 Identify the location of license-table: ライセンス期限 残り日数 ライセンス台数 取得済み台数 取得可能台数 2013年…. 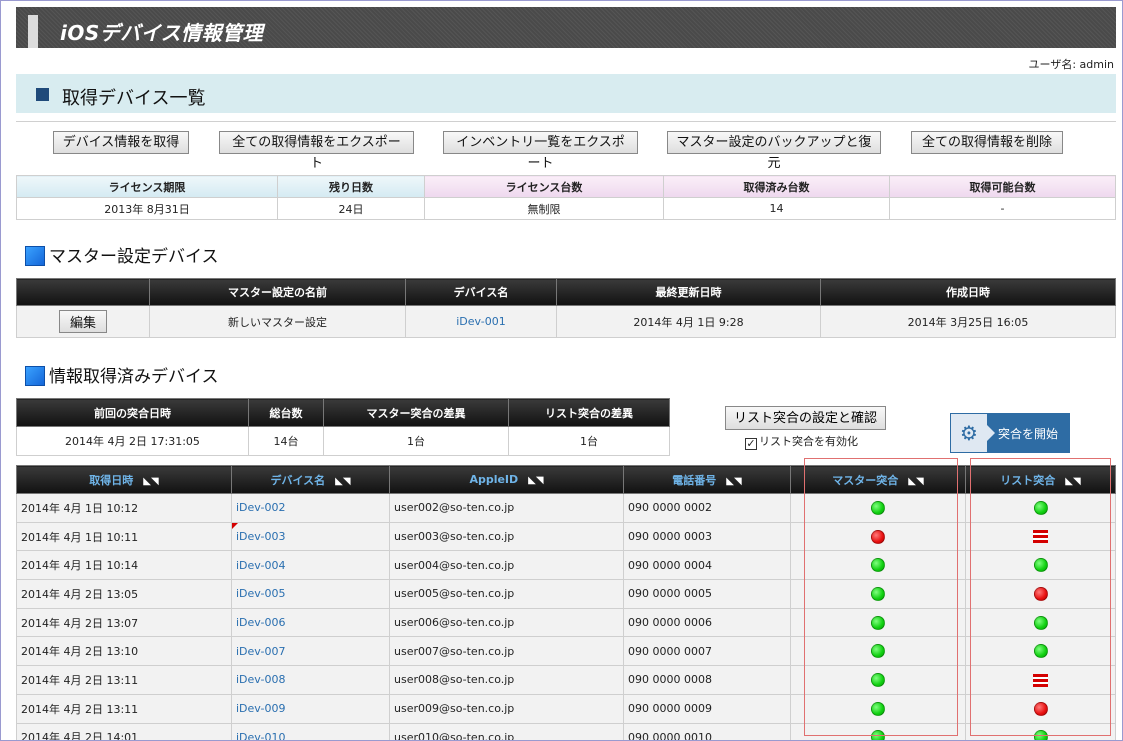
(566, 197).